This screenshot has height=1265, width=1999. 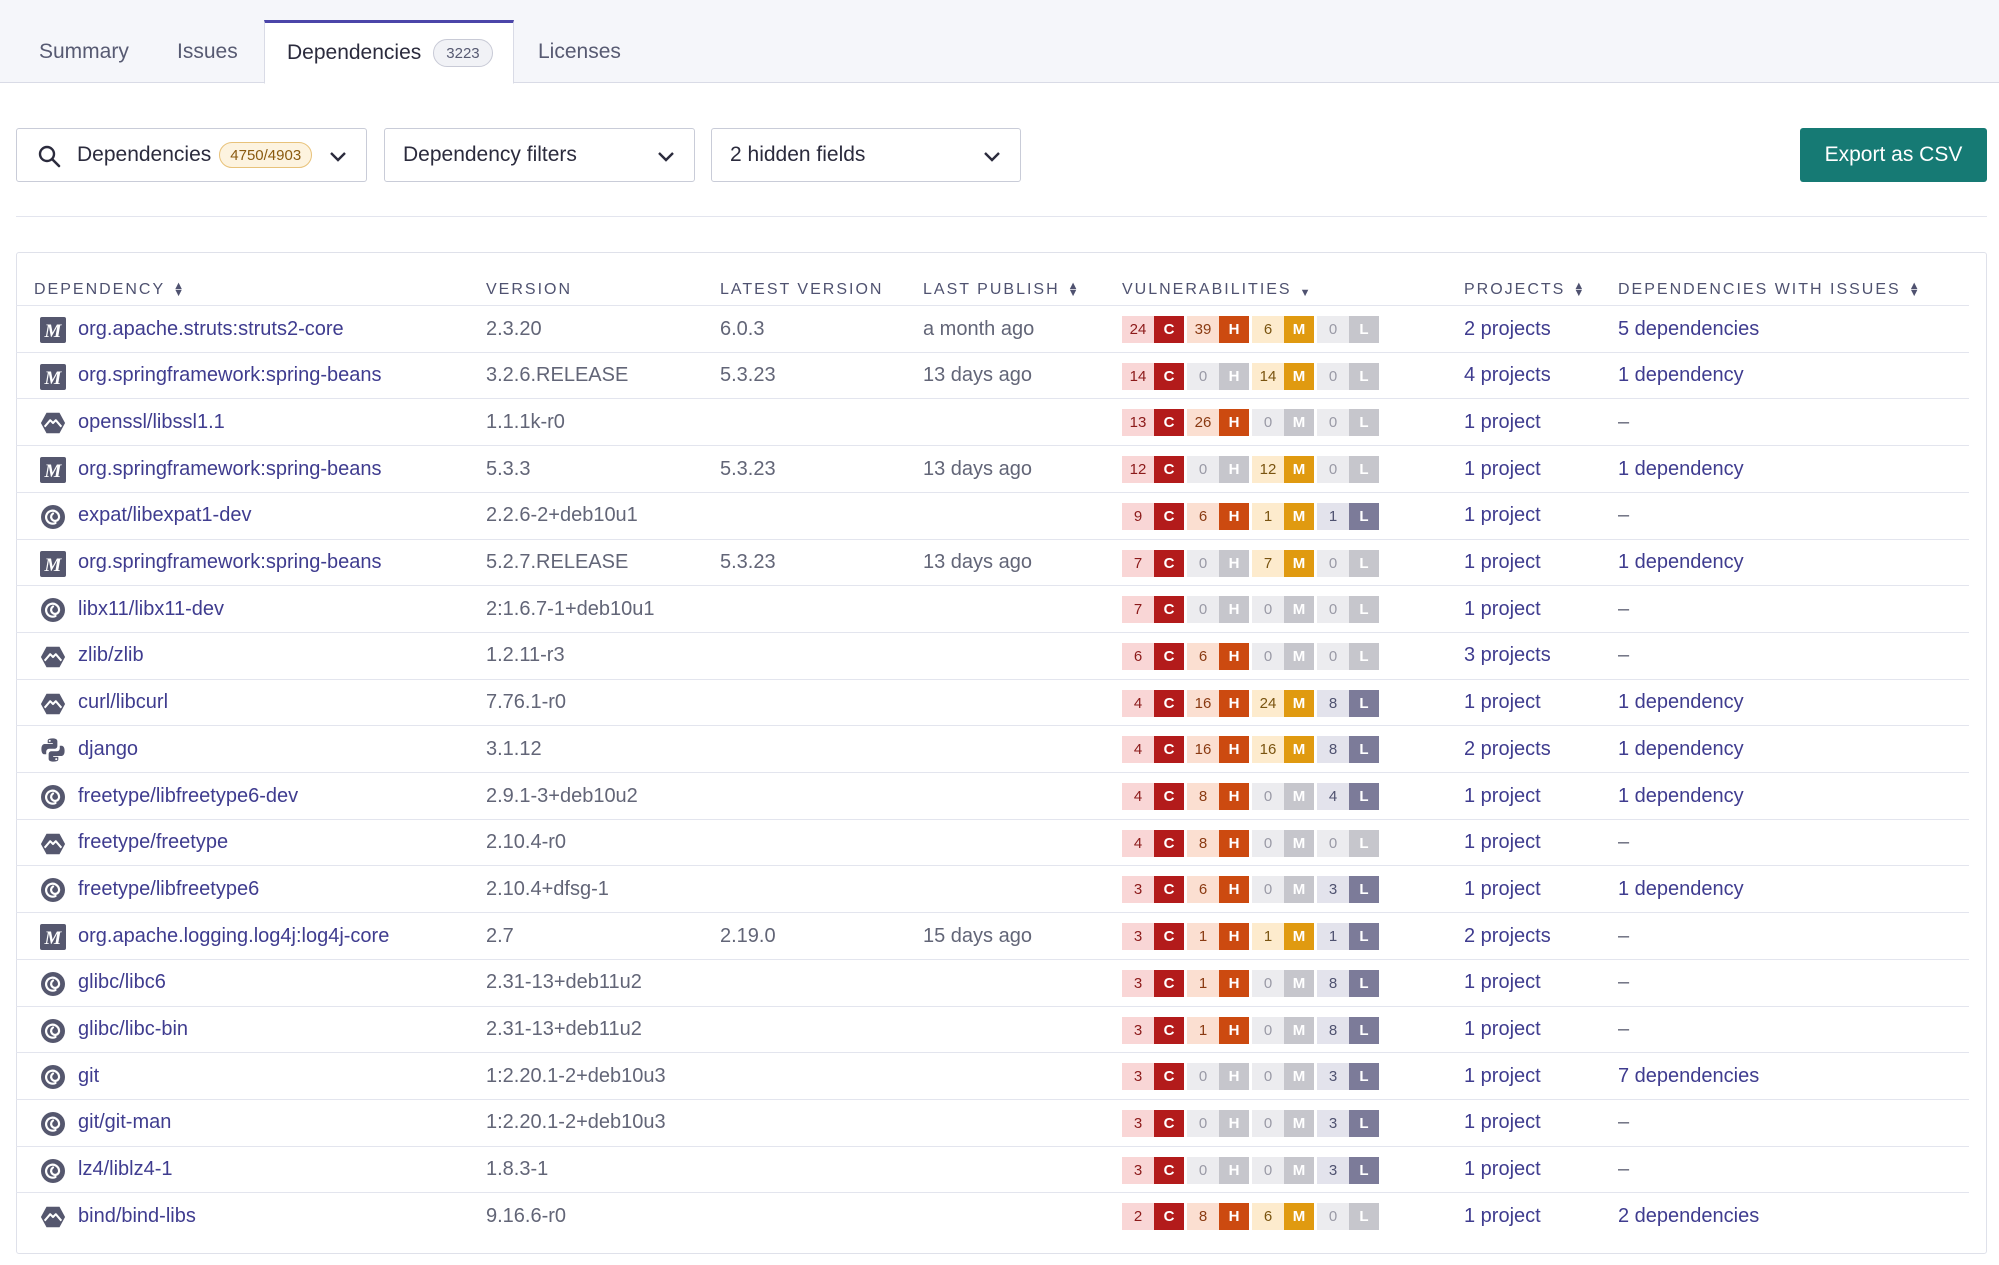 What do you see at coordinates (562, 795) in the screenshot?
I see `version-value: 2.9.1-3+deb10u2` at bounding box center [562, 795].